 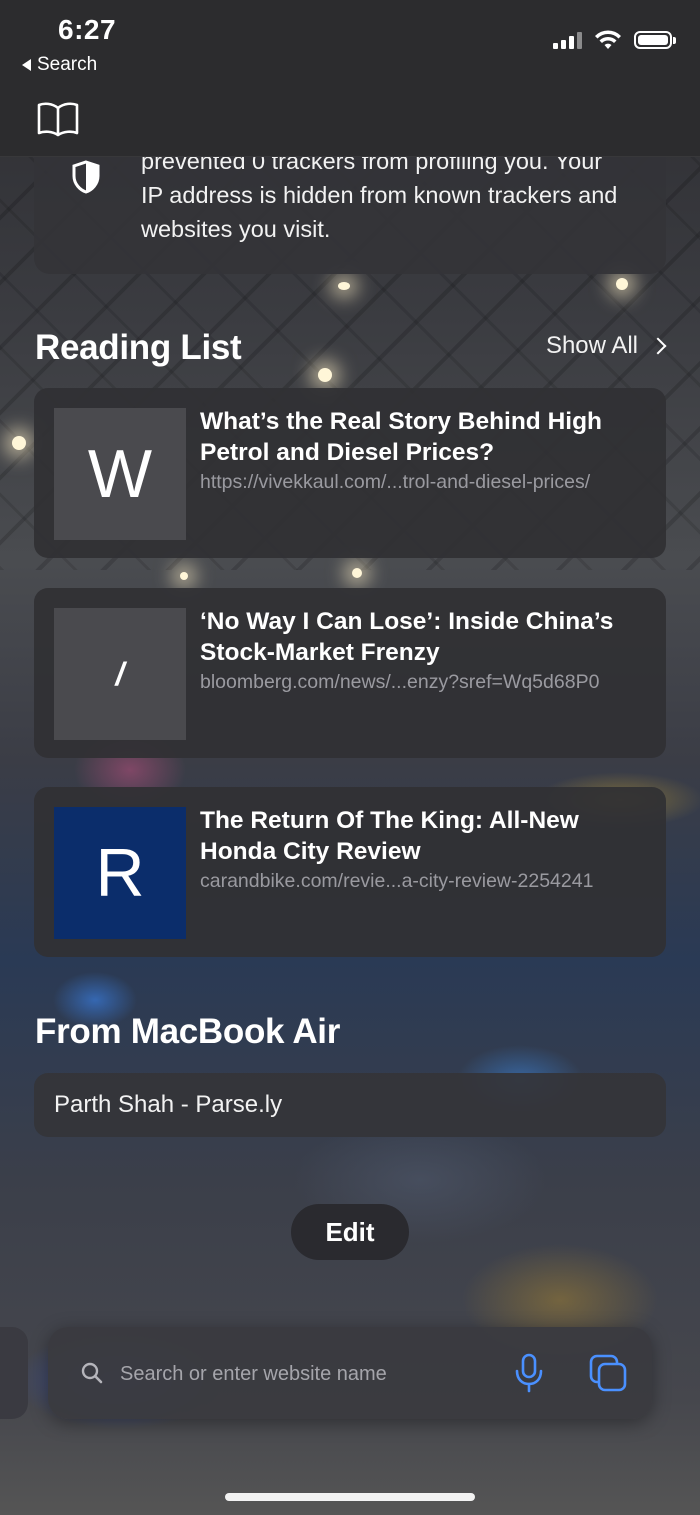 What do you see at coordinates (658, 346) in the screenshot?
I see `chevron-right-icon` at bounding box center [658, 346].